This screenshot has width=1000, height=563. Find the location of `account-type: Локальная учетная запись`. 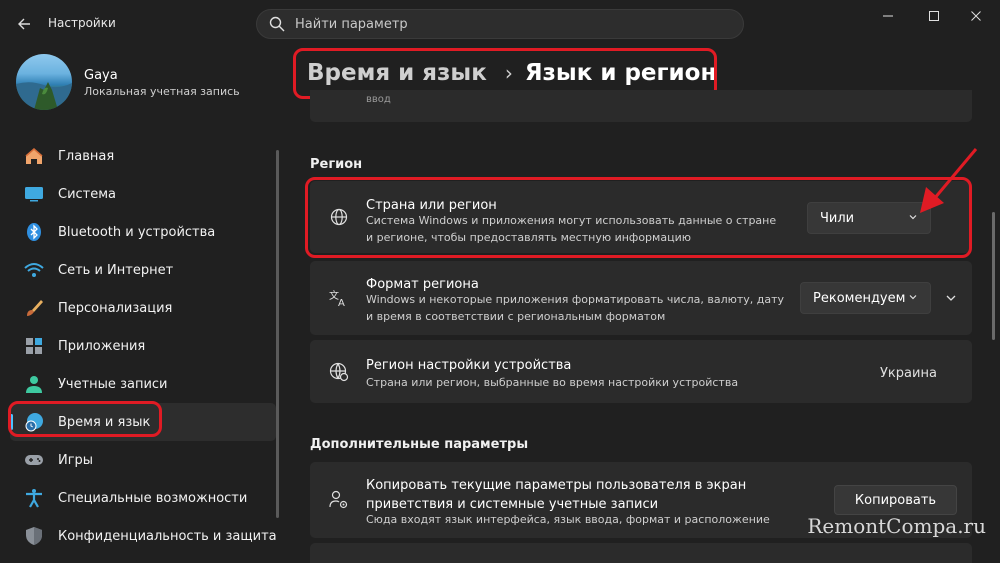

account-type: Локальная учетная запись is located at coordinates (162, 91).